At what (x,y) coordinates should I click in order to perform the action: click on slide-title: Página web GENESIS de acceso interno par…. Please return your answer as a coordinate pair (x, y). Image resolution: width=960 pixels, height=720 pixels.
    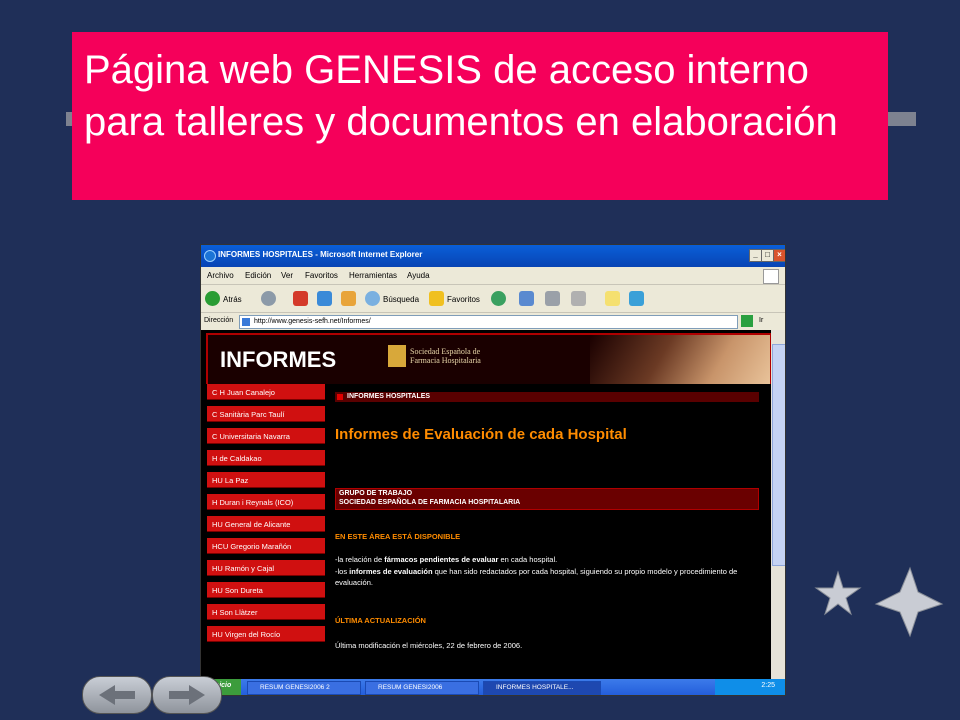
    Looking at the image, I should click on (461, 96).